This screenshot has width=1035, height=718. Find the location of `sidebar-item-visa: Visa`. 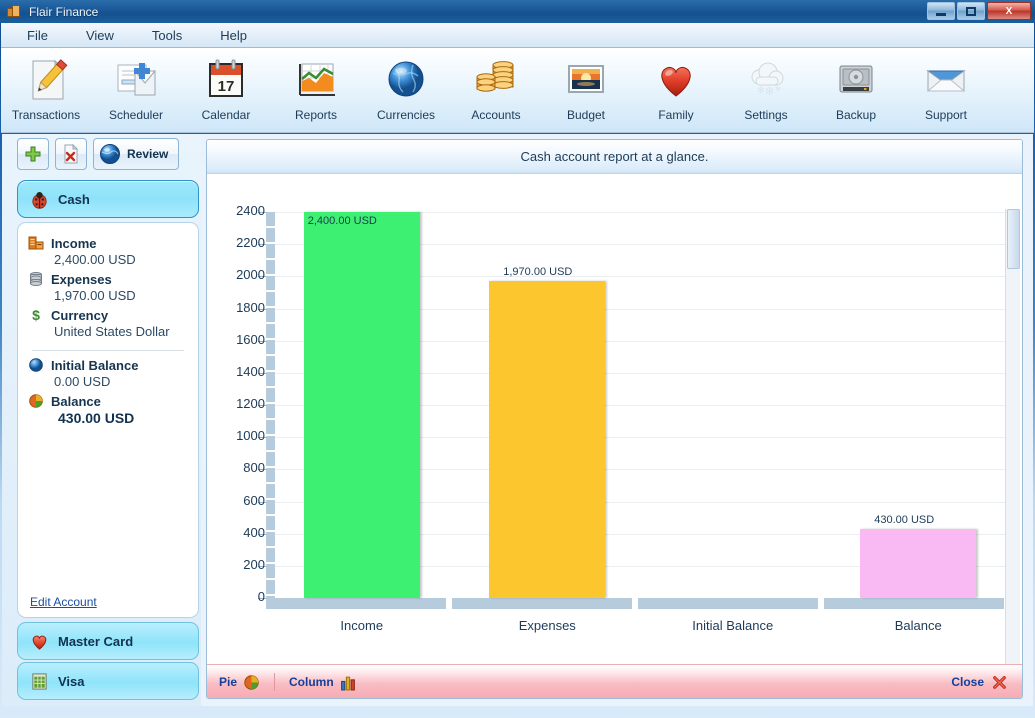

sidebar-item-visa: Visa is located at coordinates (108, 681).